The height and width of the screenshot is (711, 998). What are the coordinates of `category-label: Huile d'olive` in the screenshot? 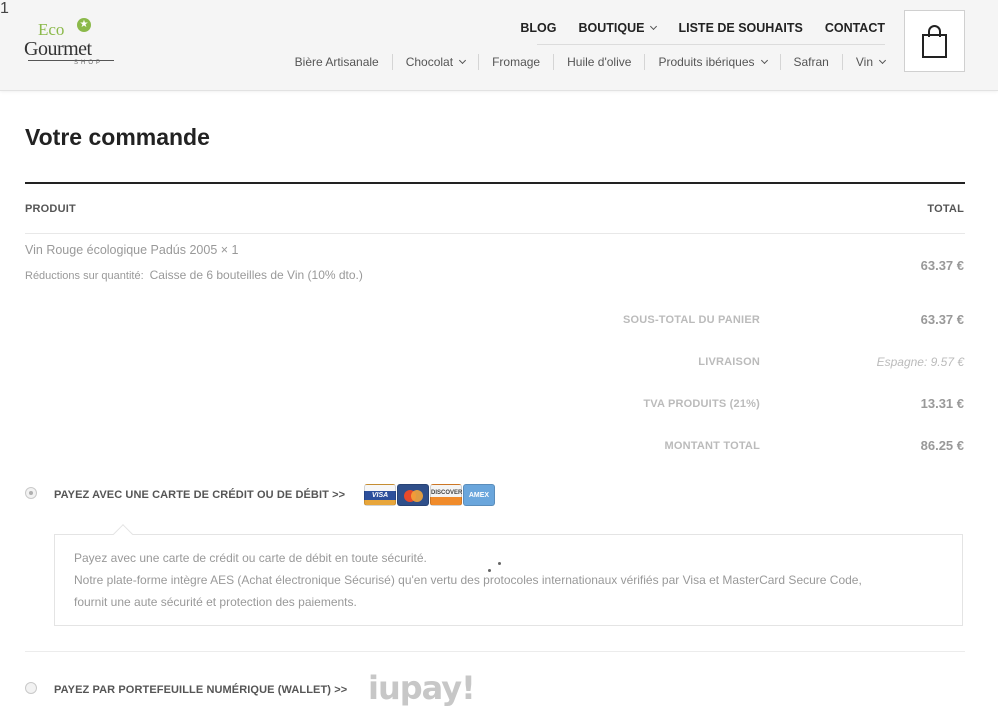 It's located at (599, 62).